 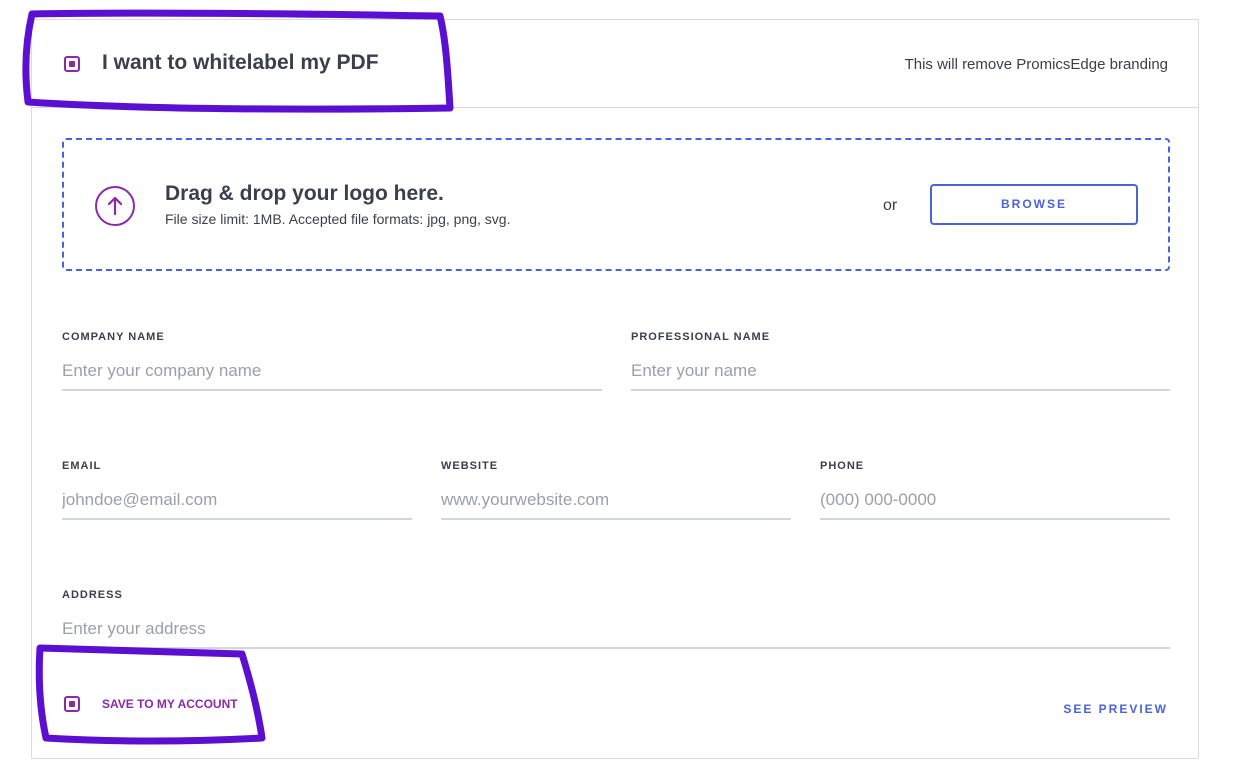 I want to click on company-name-field: COMPANY NAME, so click(x=332, y=366).